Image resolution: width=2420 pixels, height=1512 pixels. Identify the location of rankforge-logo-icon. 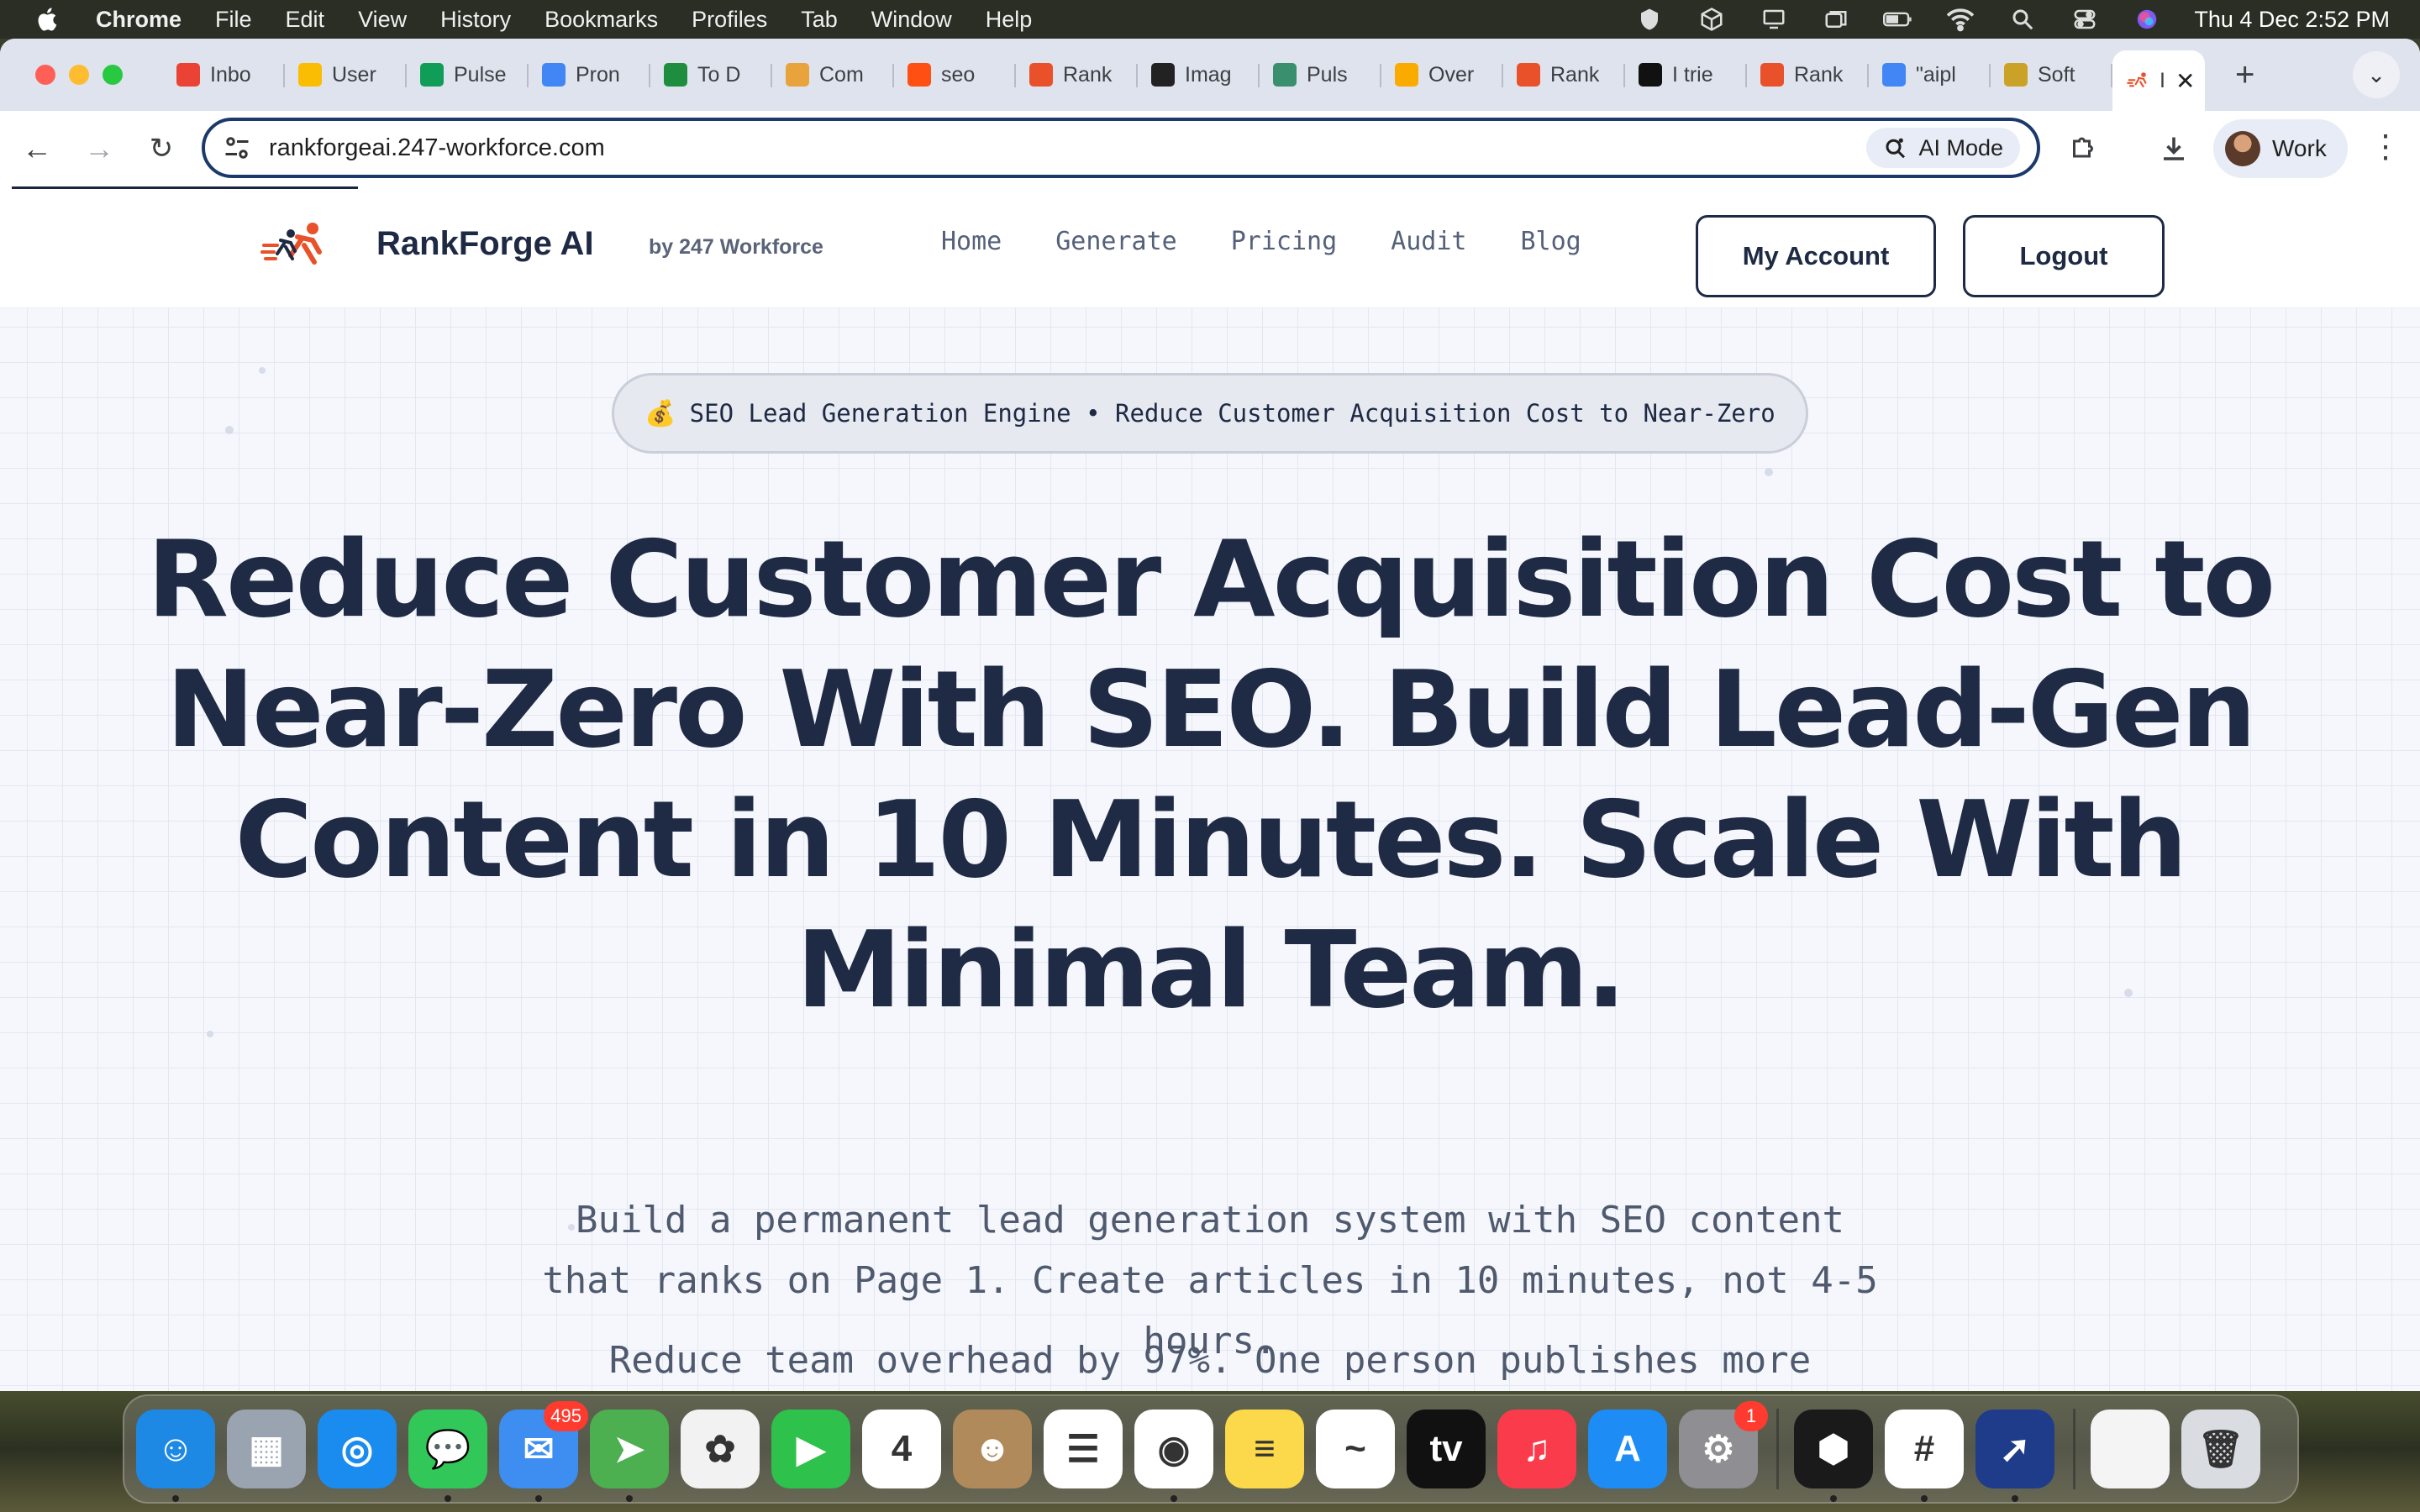
(294, 245).